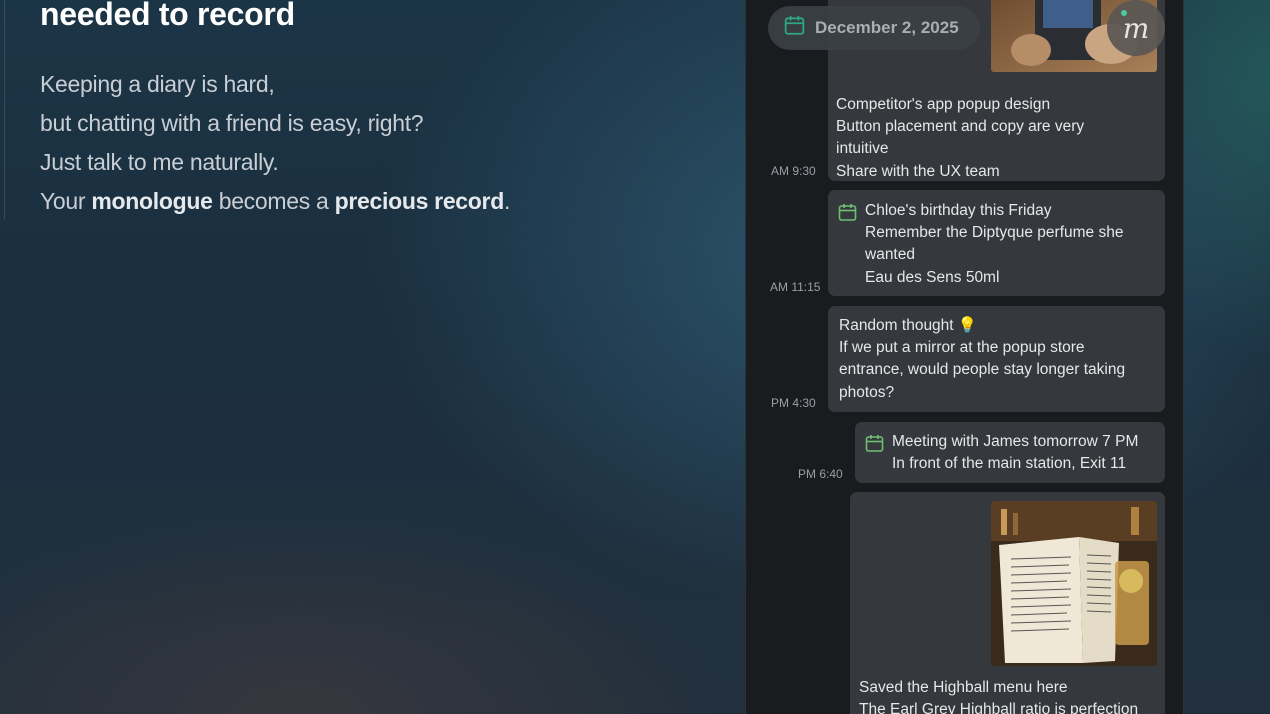  Describe the element at coordinates (820, 474) in the screenshot. I see `message-timestamp: PM 6:40` at that location.